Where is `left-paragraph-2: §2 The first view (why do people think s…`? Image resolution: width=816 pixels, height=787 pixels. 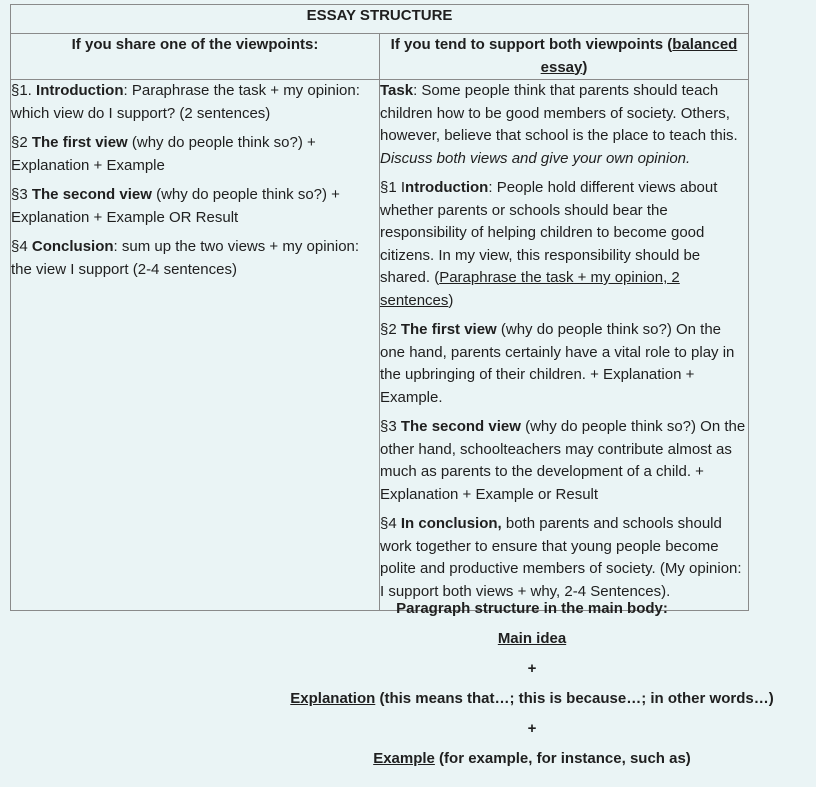
left-paragraph-2: §2 The first view (why do people think s… is located at coordinates (163, 154).